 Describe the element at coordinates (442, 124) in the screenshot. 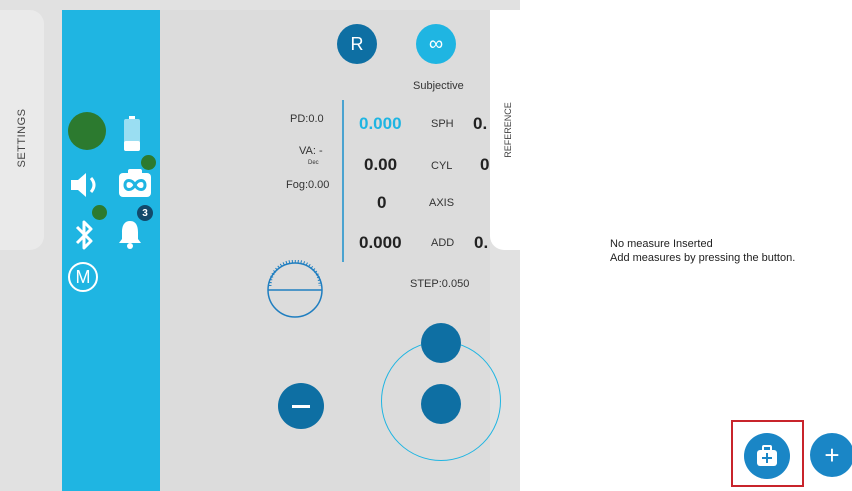

I see `sph-label: SPH` at that location.